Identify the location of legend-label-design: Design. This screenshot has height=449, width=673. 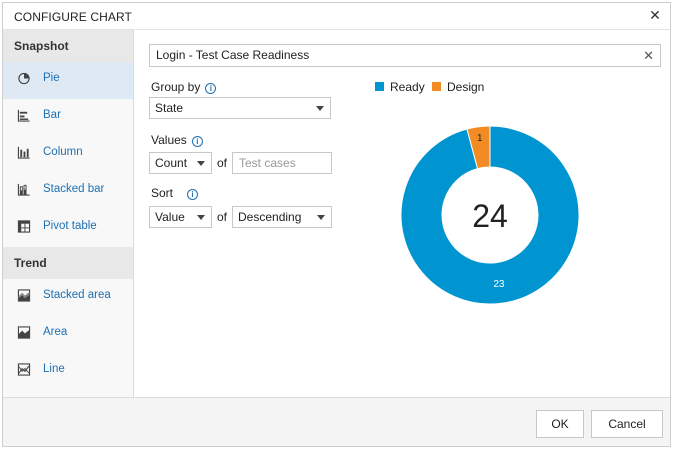
(466, 87).